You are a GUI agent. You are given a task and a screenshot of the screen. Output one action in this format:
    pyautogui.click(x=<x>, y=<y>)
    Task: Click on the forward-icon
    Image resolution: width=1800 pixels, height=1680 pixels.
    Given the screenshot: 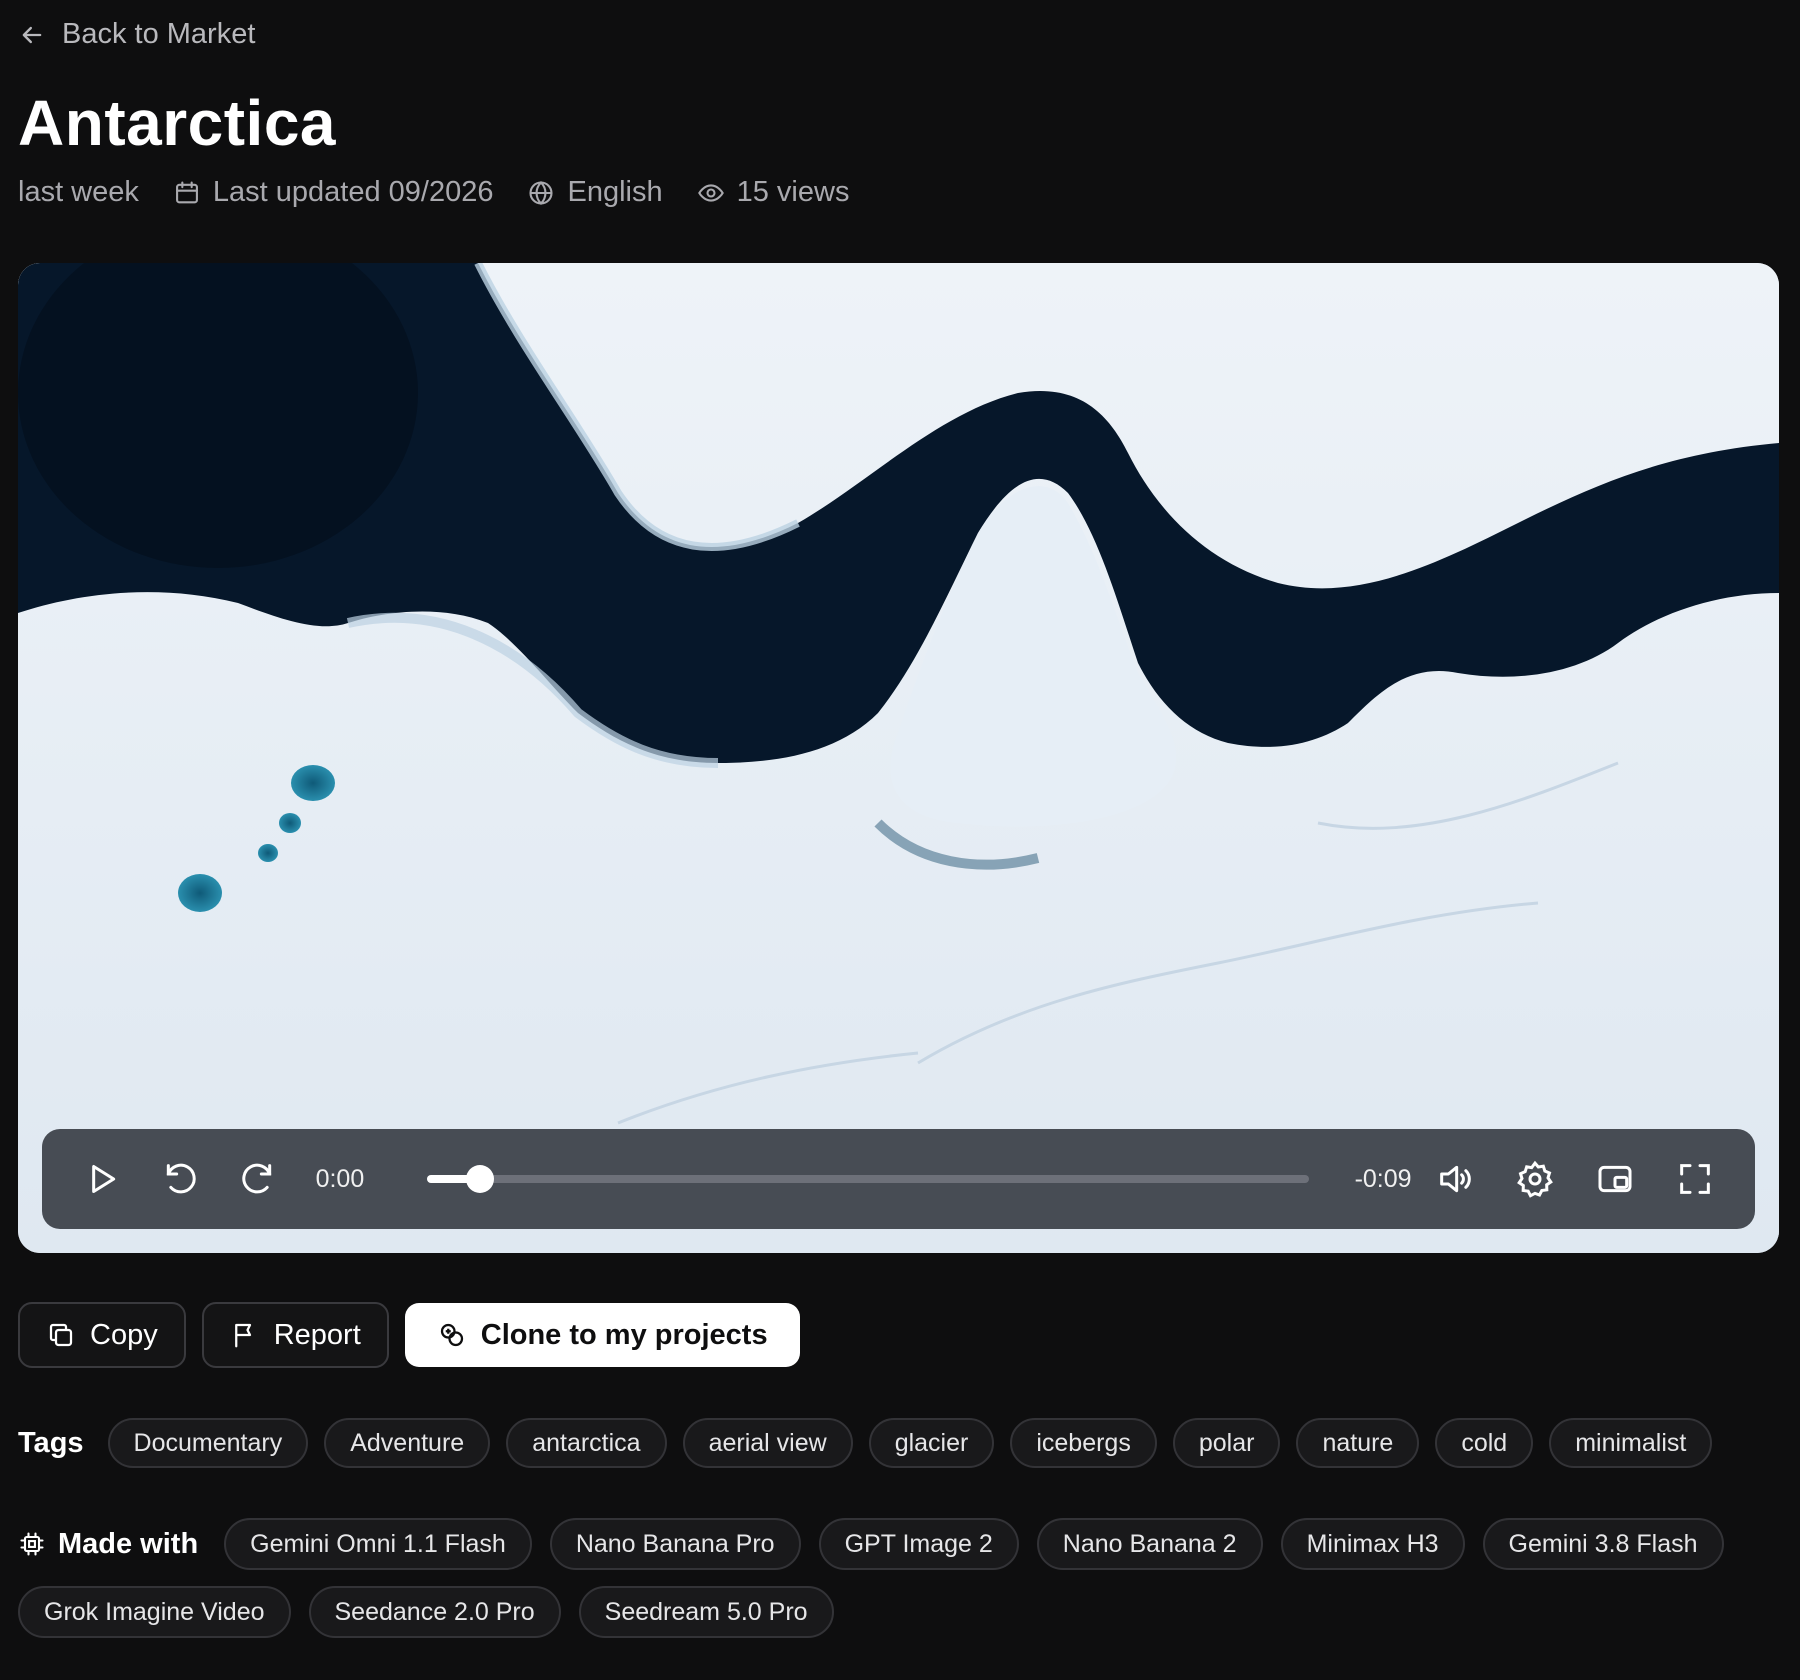 What is the action you would take?
    pyautogui.click(x=256, y=1178)
    